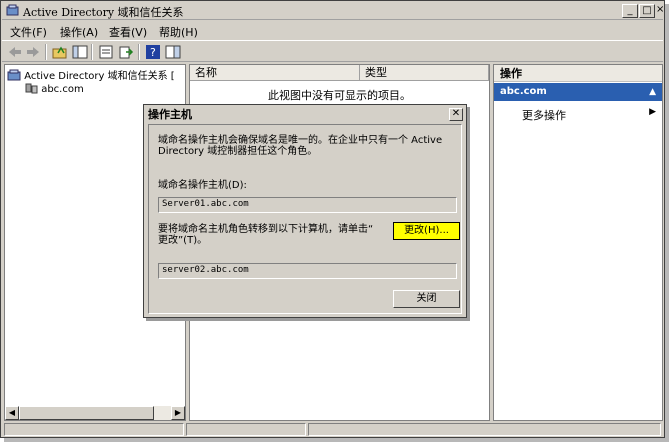 This screenshot has width=669, height=442. Describe the element at coordinates (652, 92) in the screenshot. I see `collapse-up-icon: ▲` at that location.